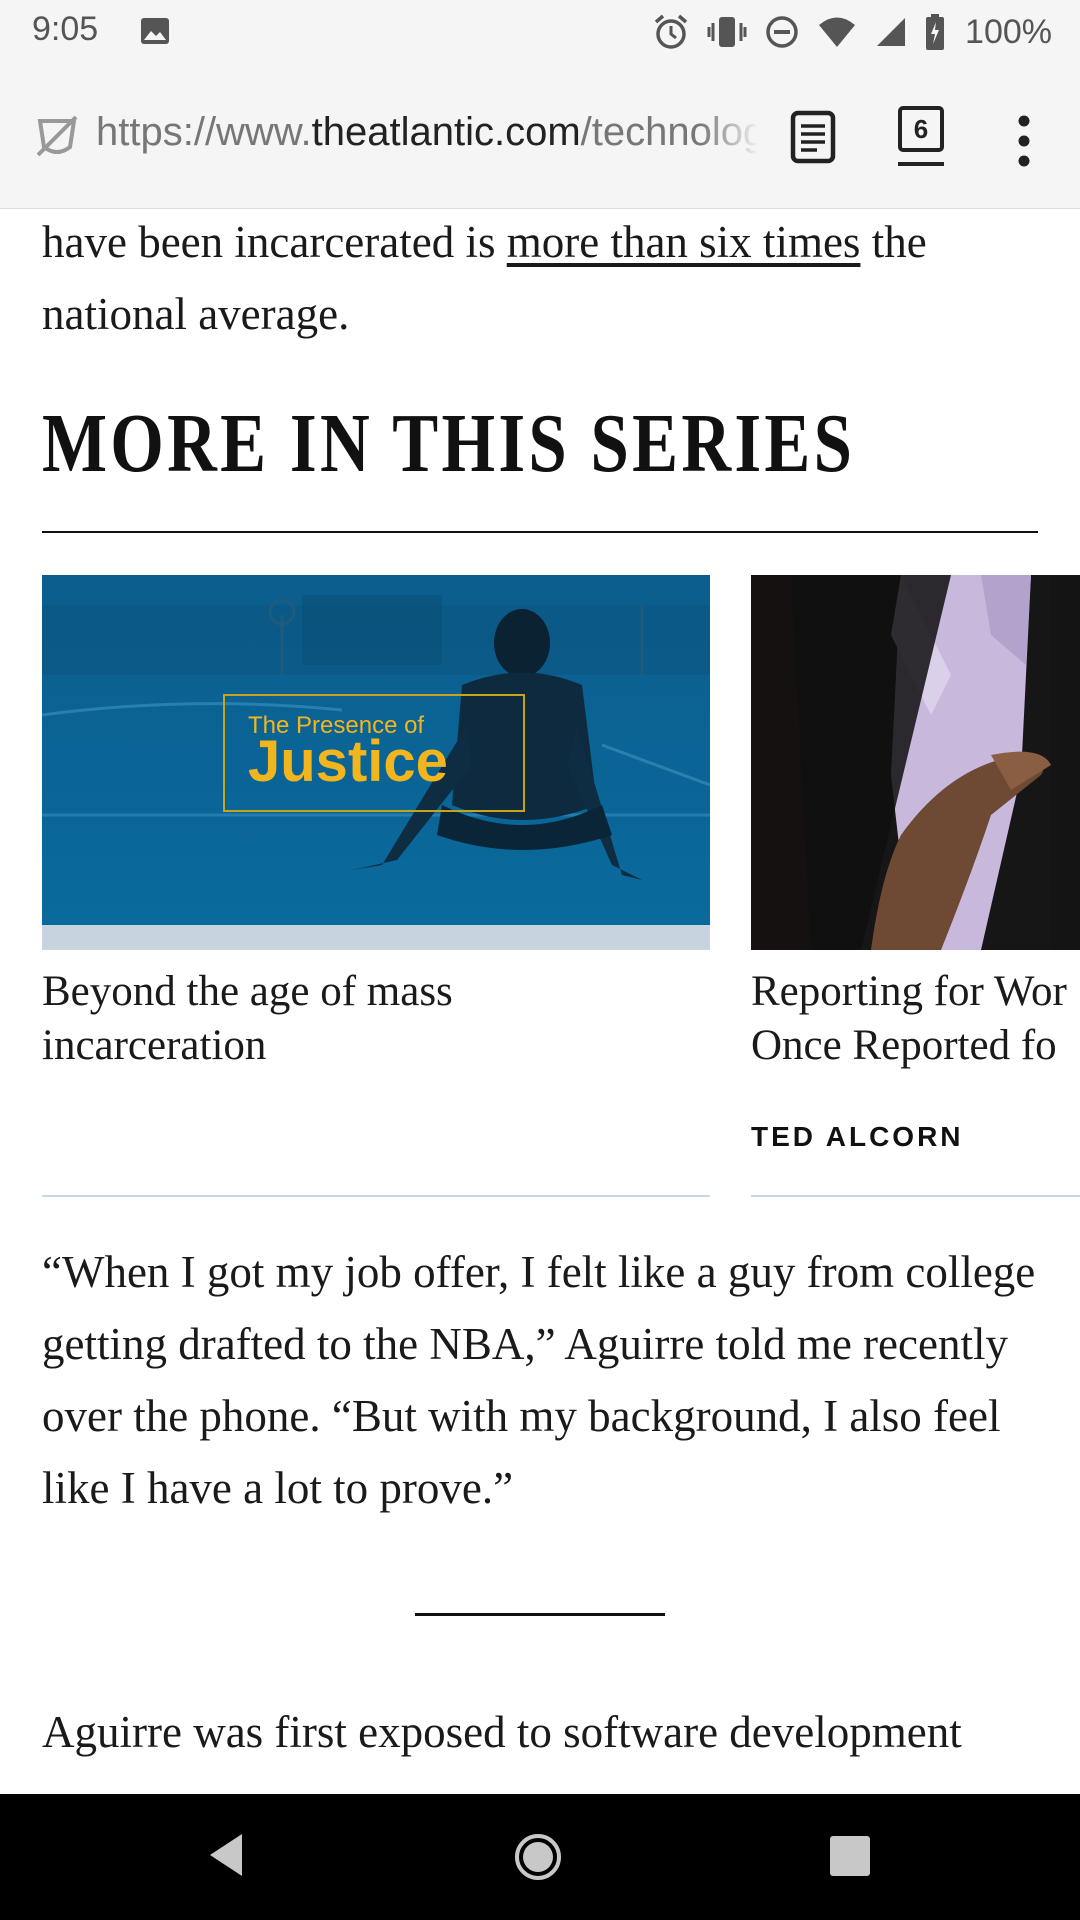  I want to click on series-heading: MORE IN THIS SERIES, so click(449, 443).